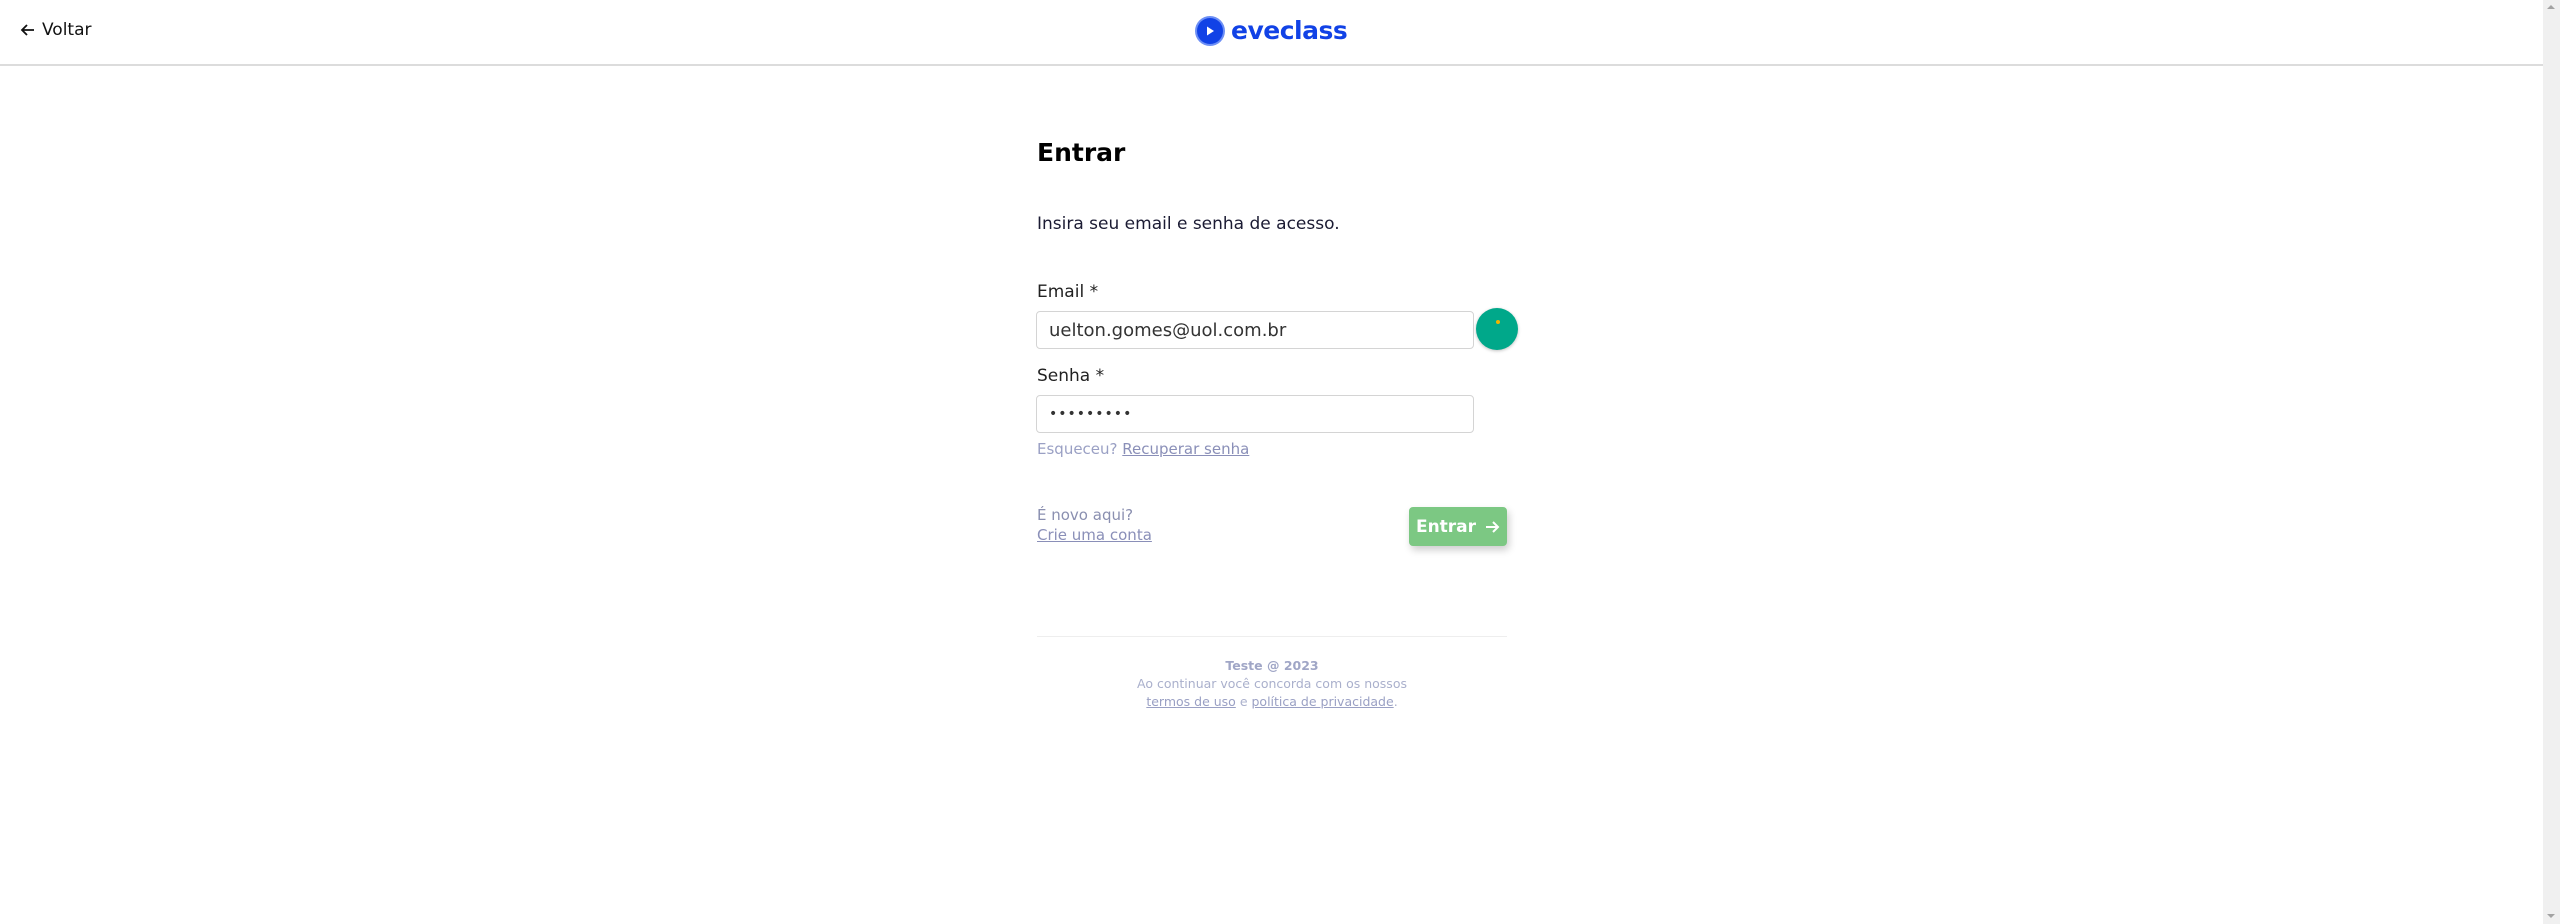 The height and width of the screenshot is (924, 2560). Describe the element at coordinates (1077, 449) in the screenshot. I see `forgot-prefix: Esqueceu?` at that location.